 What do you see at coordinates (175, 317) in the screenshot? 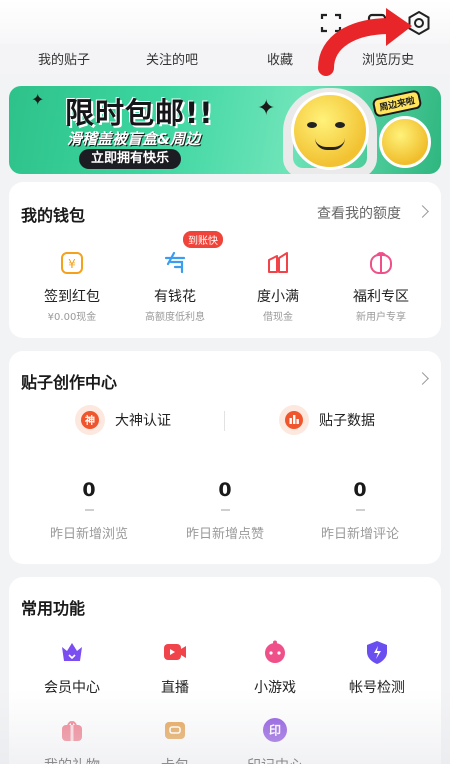
I see `wallet-item-sub: 高额度低利息` at bounding box center [175, 317].